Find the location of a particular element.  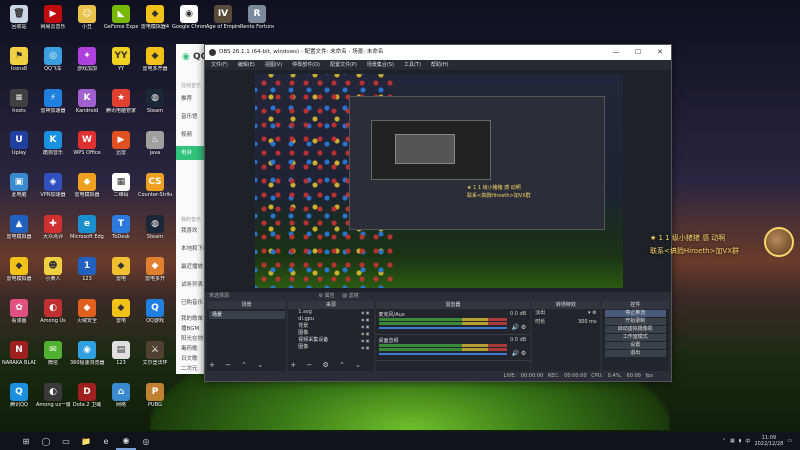

desktop-icon: CS Counter-Strike is located at coordinates (155, 190).